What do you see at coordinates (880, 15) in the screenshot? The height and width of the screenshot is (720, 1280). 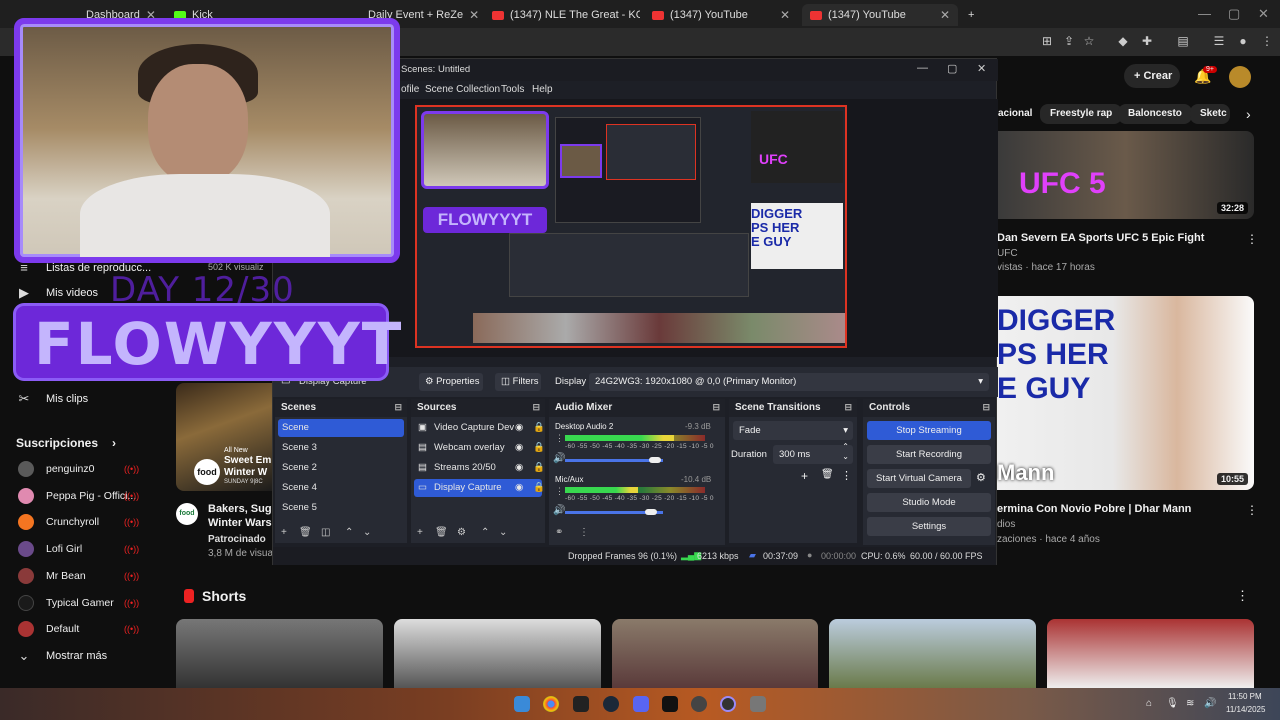 I see `tab-youtube-2: (1347) YouTube ✕` at bounding box center [880, 15].